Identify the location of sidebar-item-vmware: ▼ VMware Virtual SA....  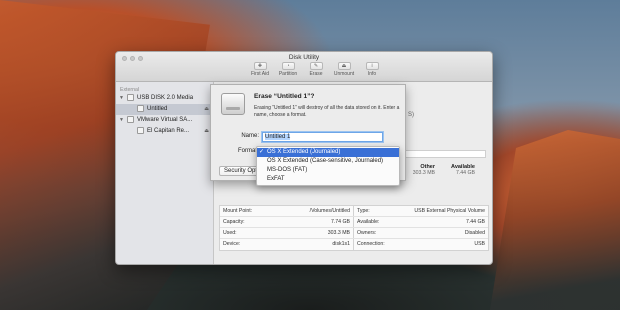
(164, 120).